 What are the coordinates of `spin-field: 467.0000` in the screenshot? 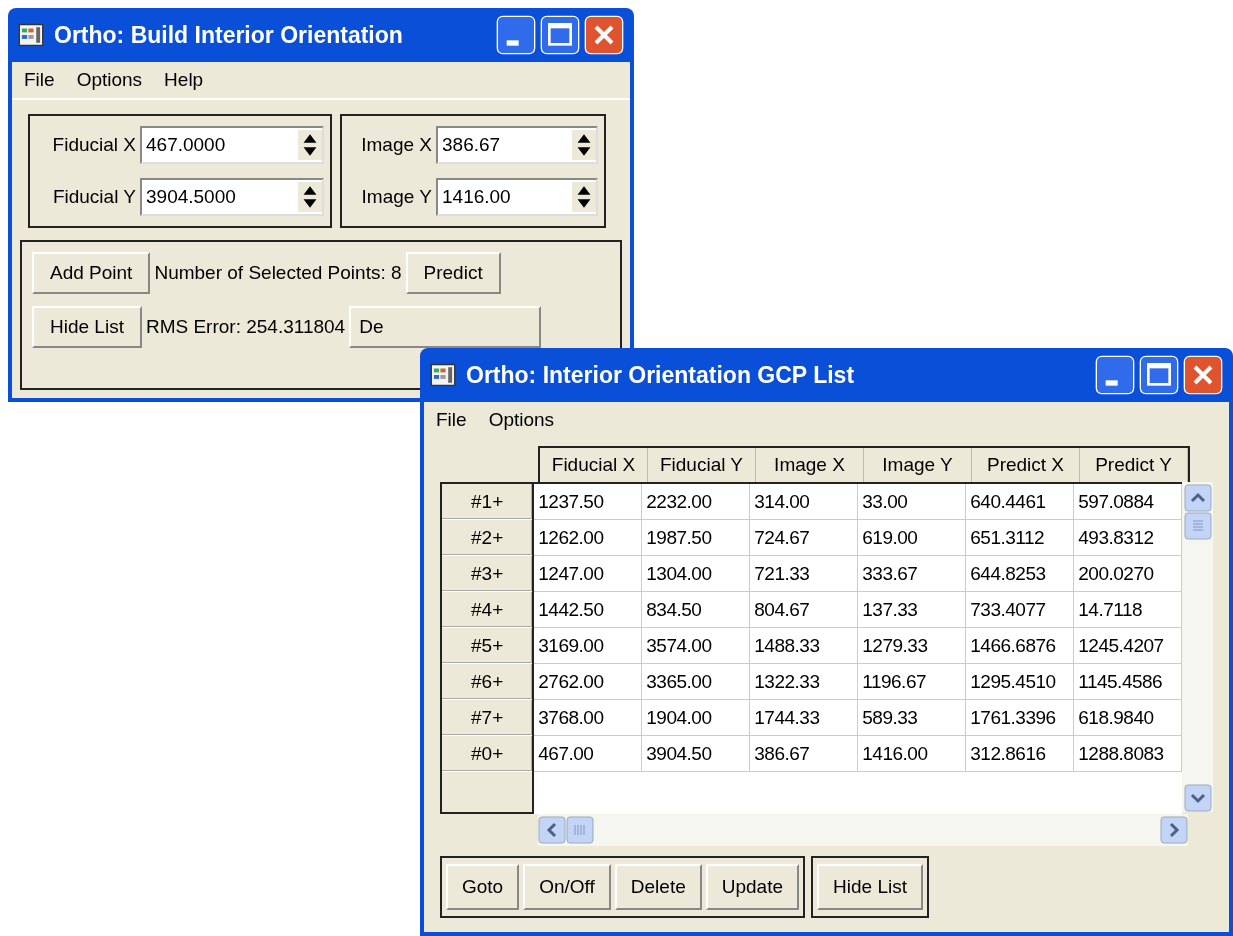 It's located at (232, 145).